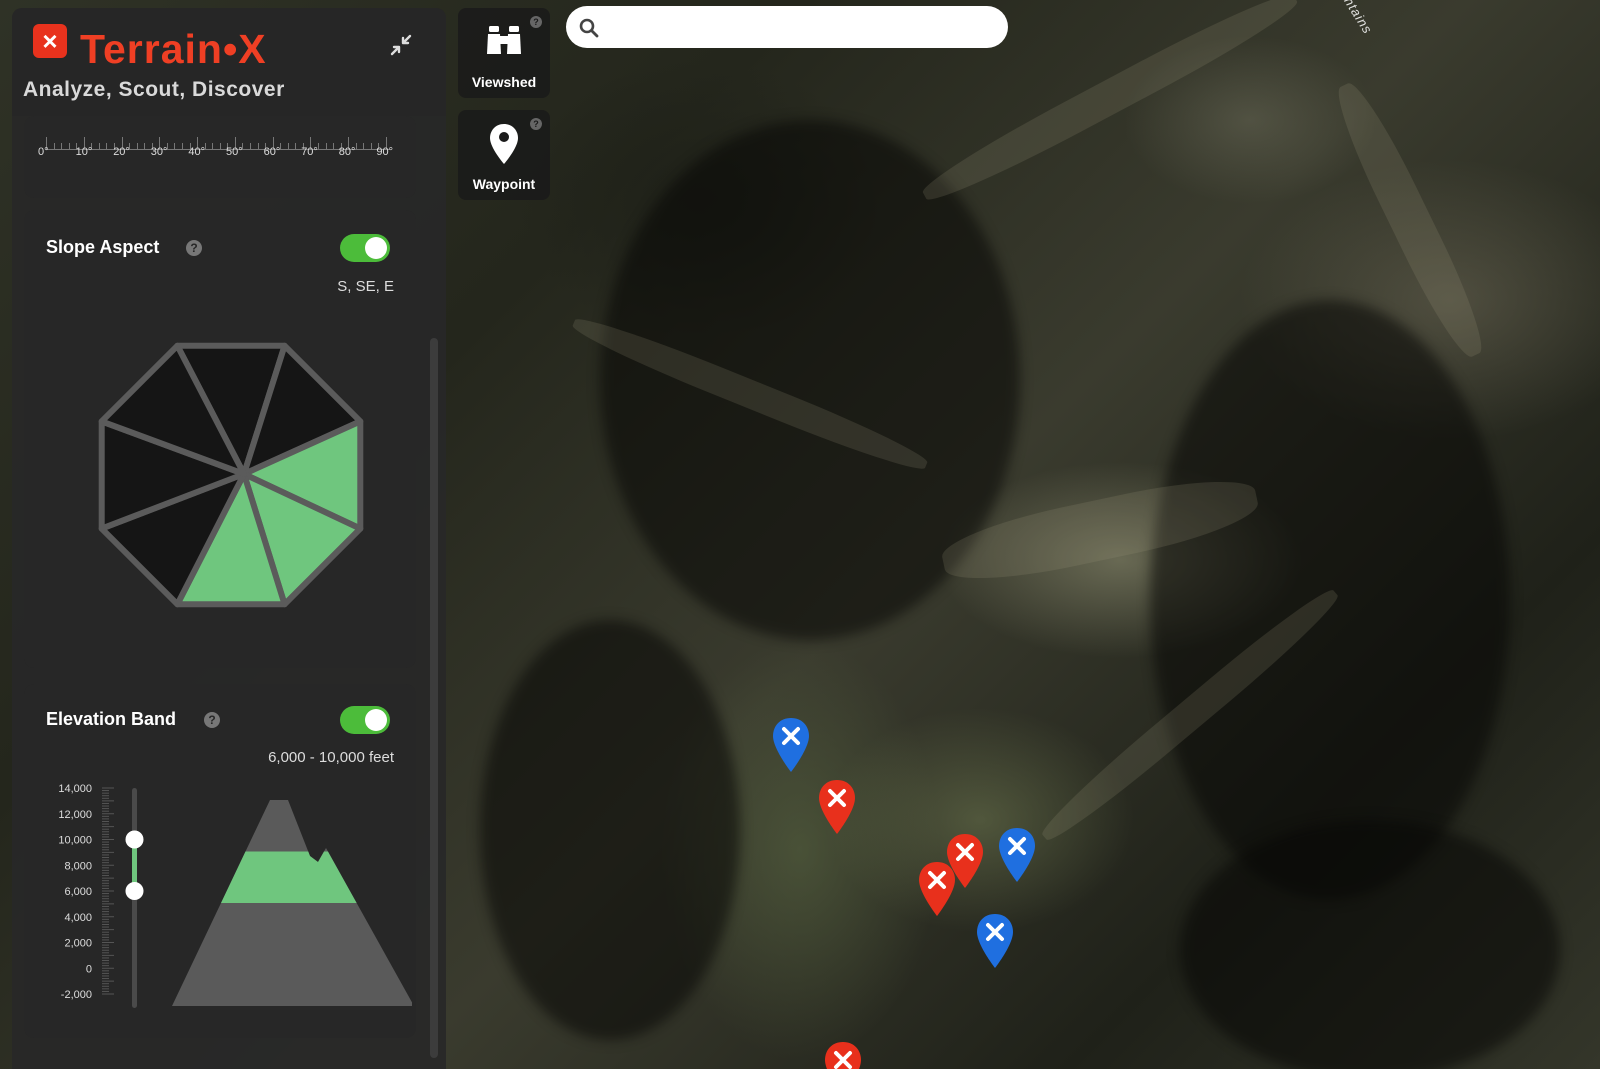 The height and width of the screenshot is (1069, 1600). What do you see at coordinates (504, 40) in the screenshot?
I see `binoculars-icon` at bounding box center [504, 40].